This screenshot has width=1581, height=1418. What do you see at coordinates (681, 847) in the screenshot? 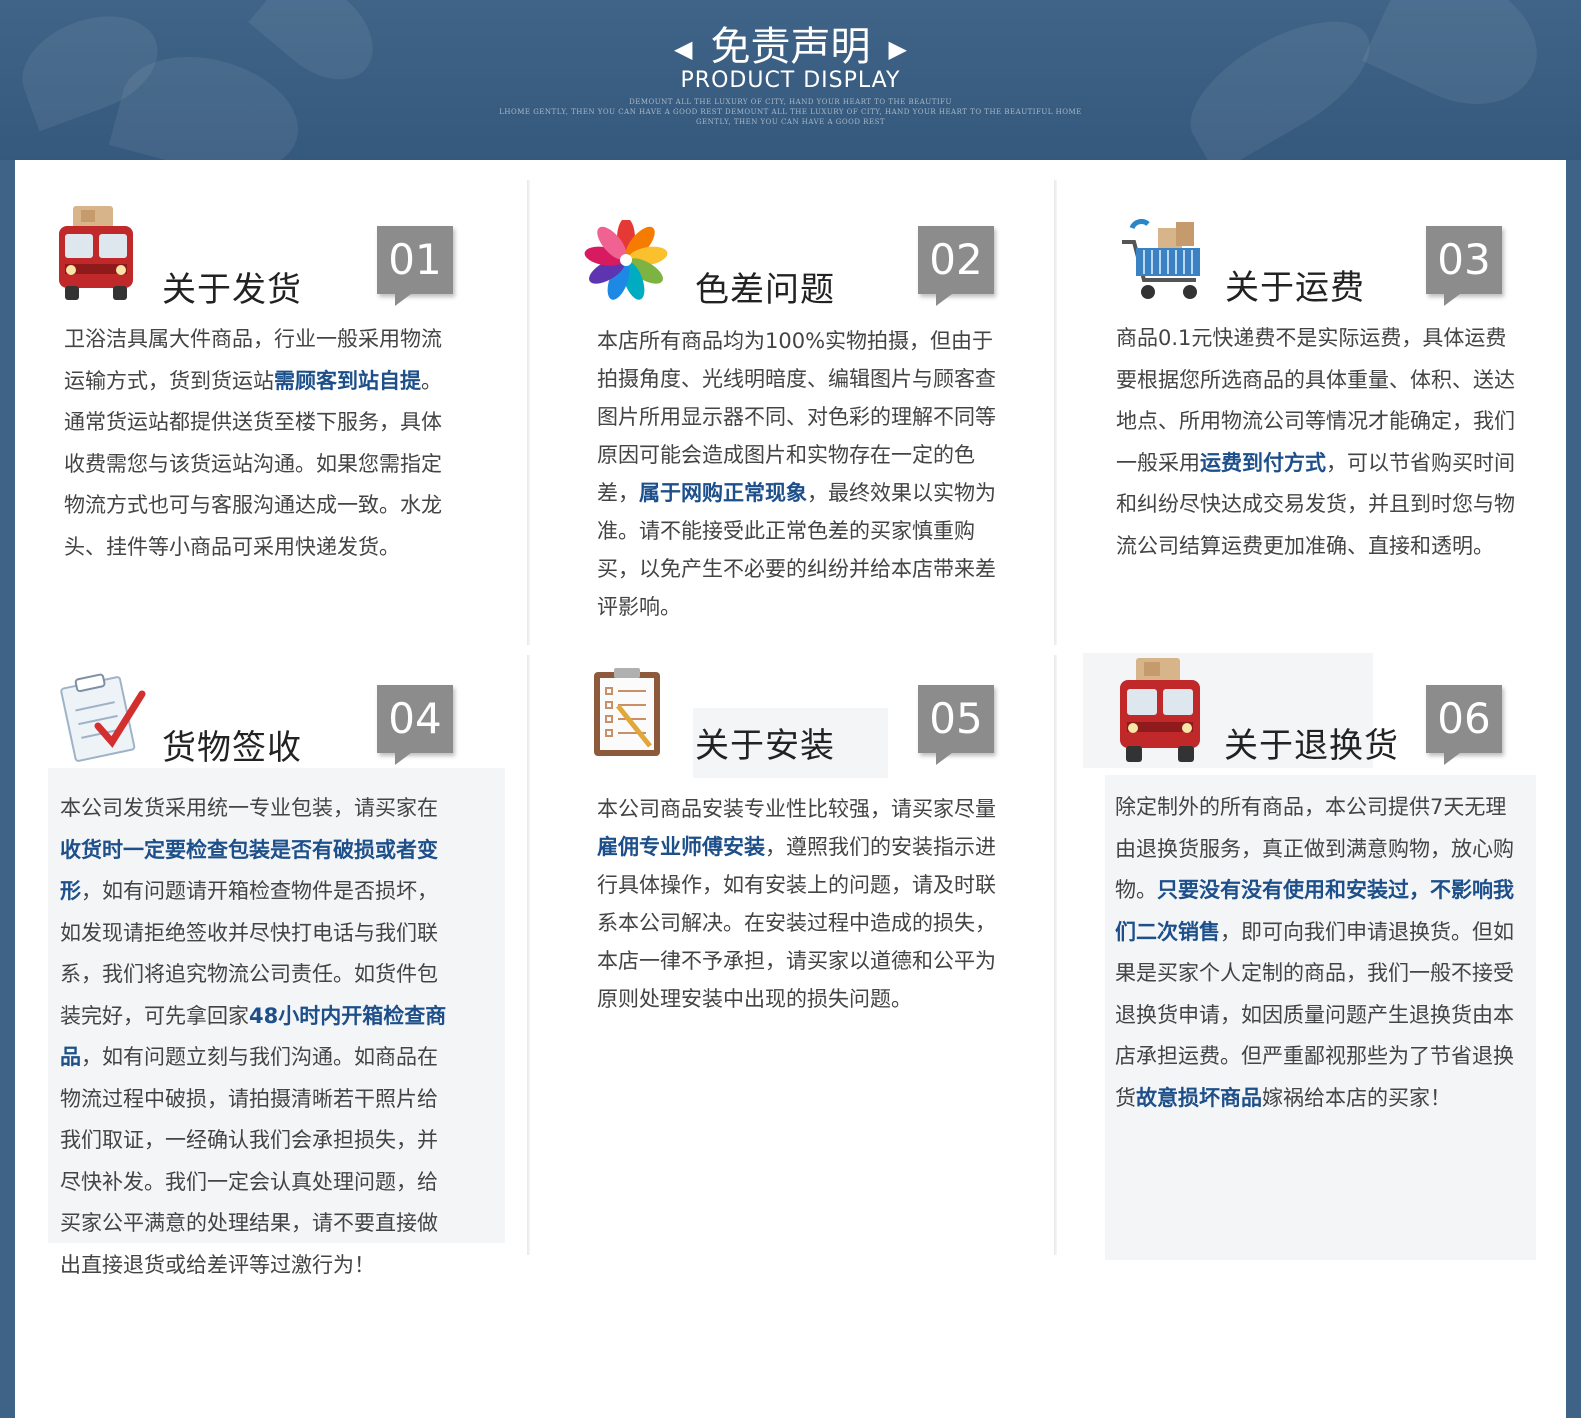
I see `highlighted-text: 雇佣专业师傅安装` at bounding box center [681, 847].